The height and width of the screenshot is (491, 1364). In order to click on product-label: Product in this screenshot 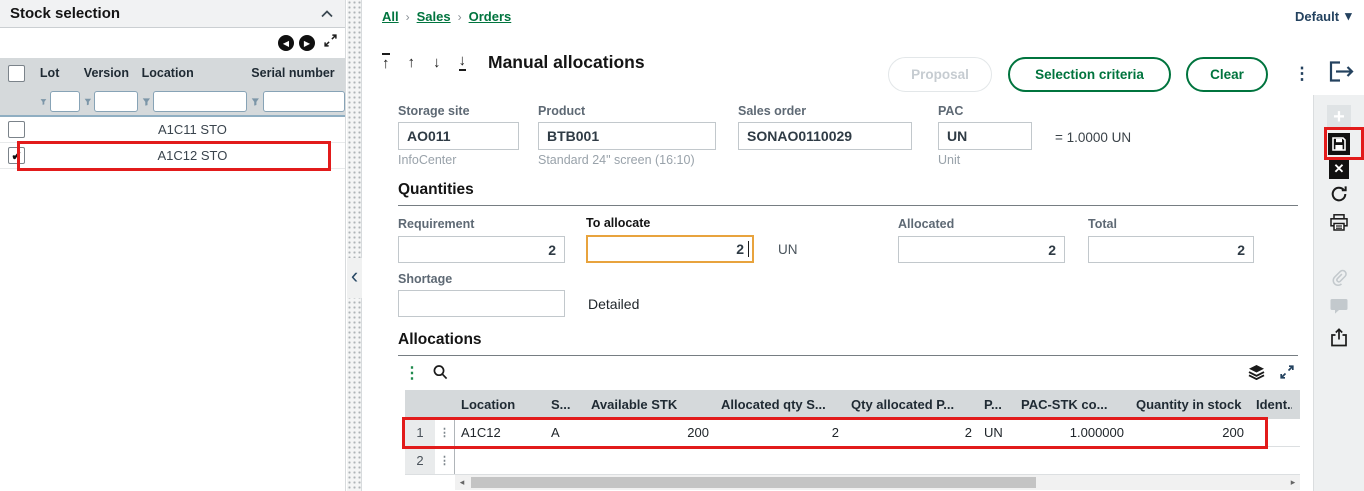, I will do `click(562, 111)`.